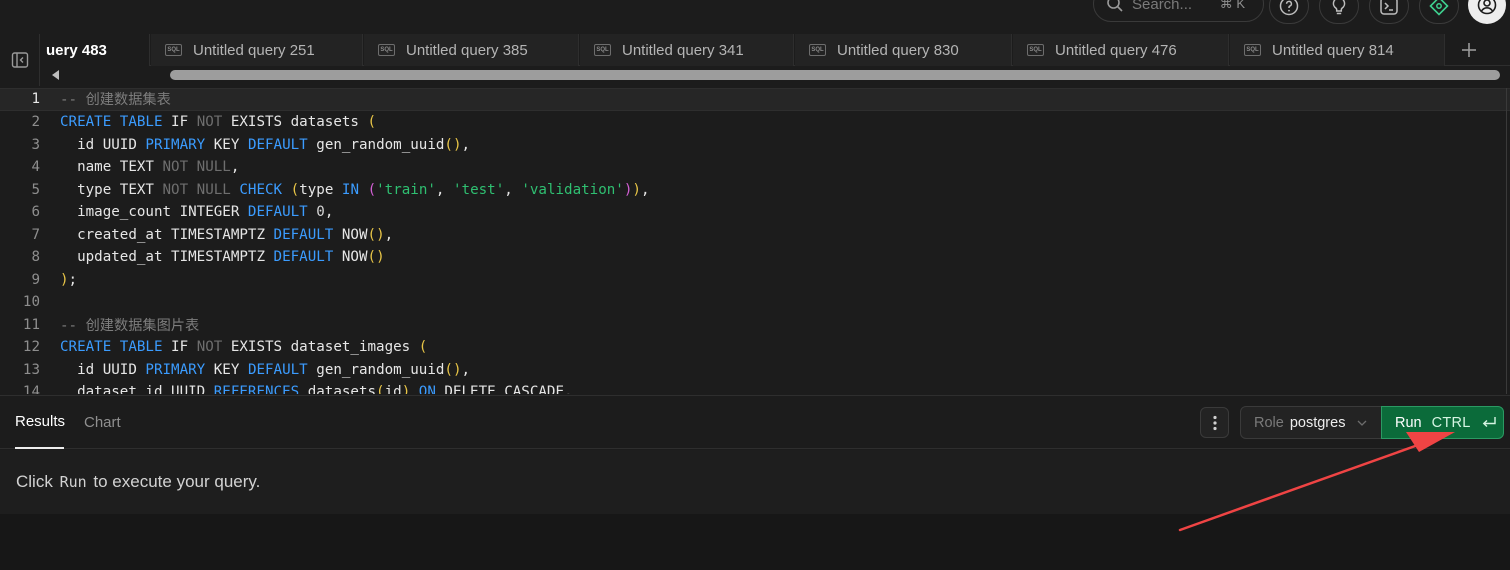 Image resolution: width=1510 pixels, height=570 pixels. What do you see at coordinates (467, 50) in the screenshot?
I see `tab-label: Untitled query 385` at bounding box center [467, 50].